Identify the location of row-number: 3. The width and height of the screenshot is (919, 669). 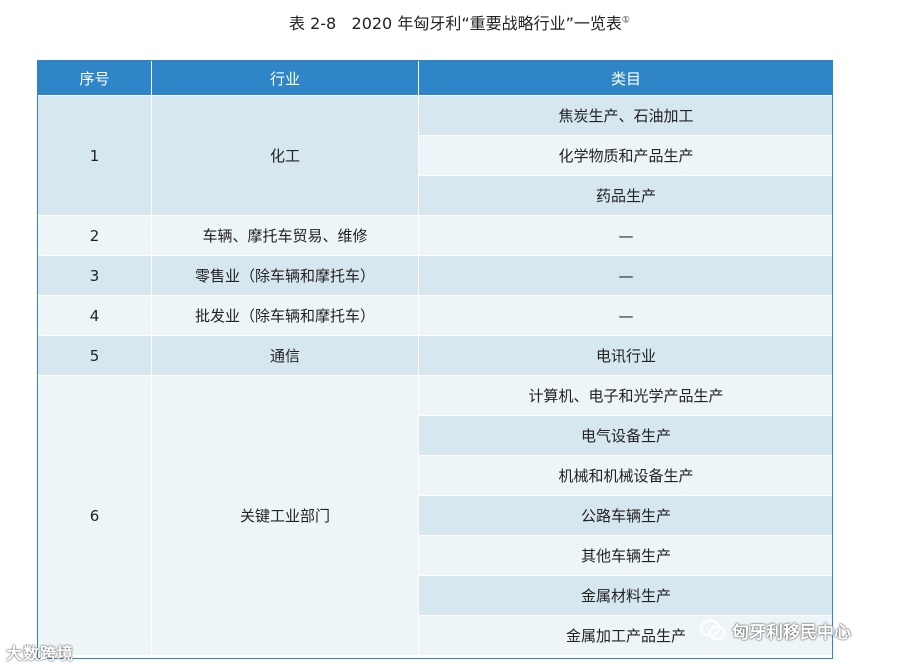
(94, 275).